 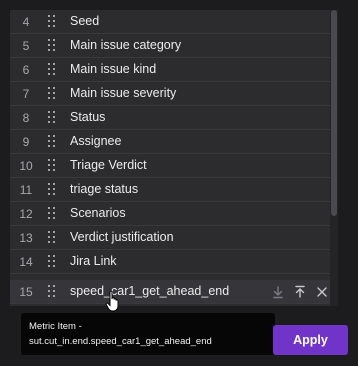 What do you see at coordinates (174, 70) in the screenshot?
I see `list-item: 6 Main issue kind` at bounding box center [174, 70].